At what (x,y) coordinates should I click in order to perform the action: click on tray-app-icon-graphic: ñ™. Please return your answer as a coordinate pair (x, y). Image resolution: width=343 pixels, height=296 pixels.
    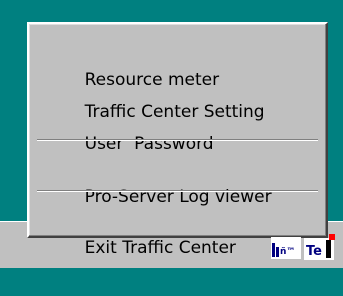
    Looking at the image, I should click on (286, 248).